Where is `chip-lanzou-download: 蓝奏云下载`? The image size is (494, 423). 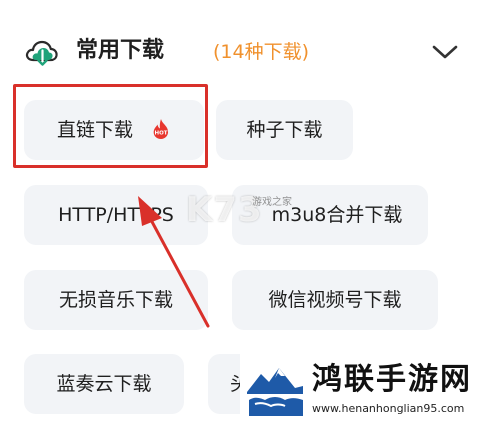 chip-lanzou-download: 蓝奏云下载 is located at coordinates (104, 384).